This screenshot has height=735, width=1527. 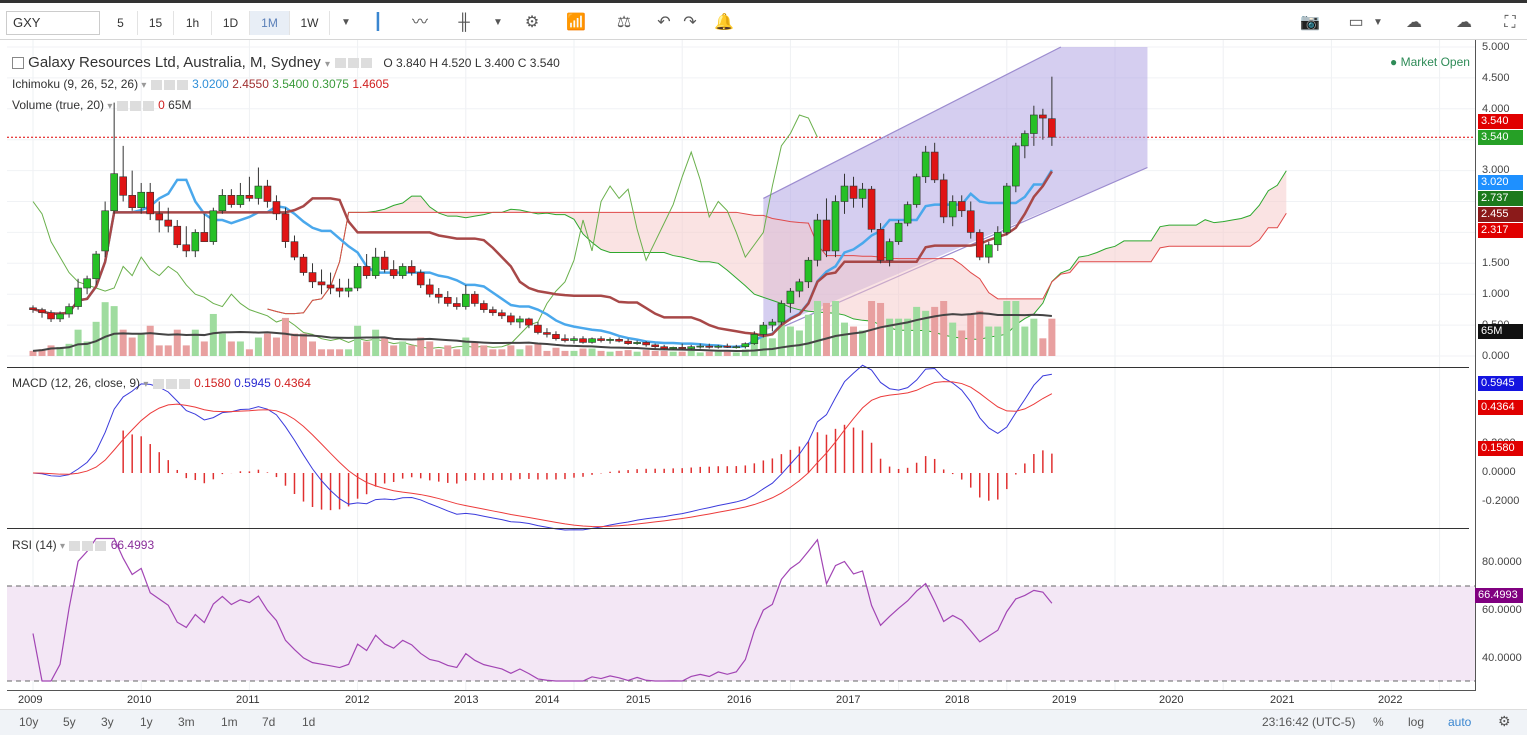 What do you see at coordinates (18, 63) in the screenshot?
I see `collapse-icon` at bounding box center [18, 63].